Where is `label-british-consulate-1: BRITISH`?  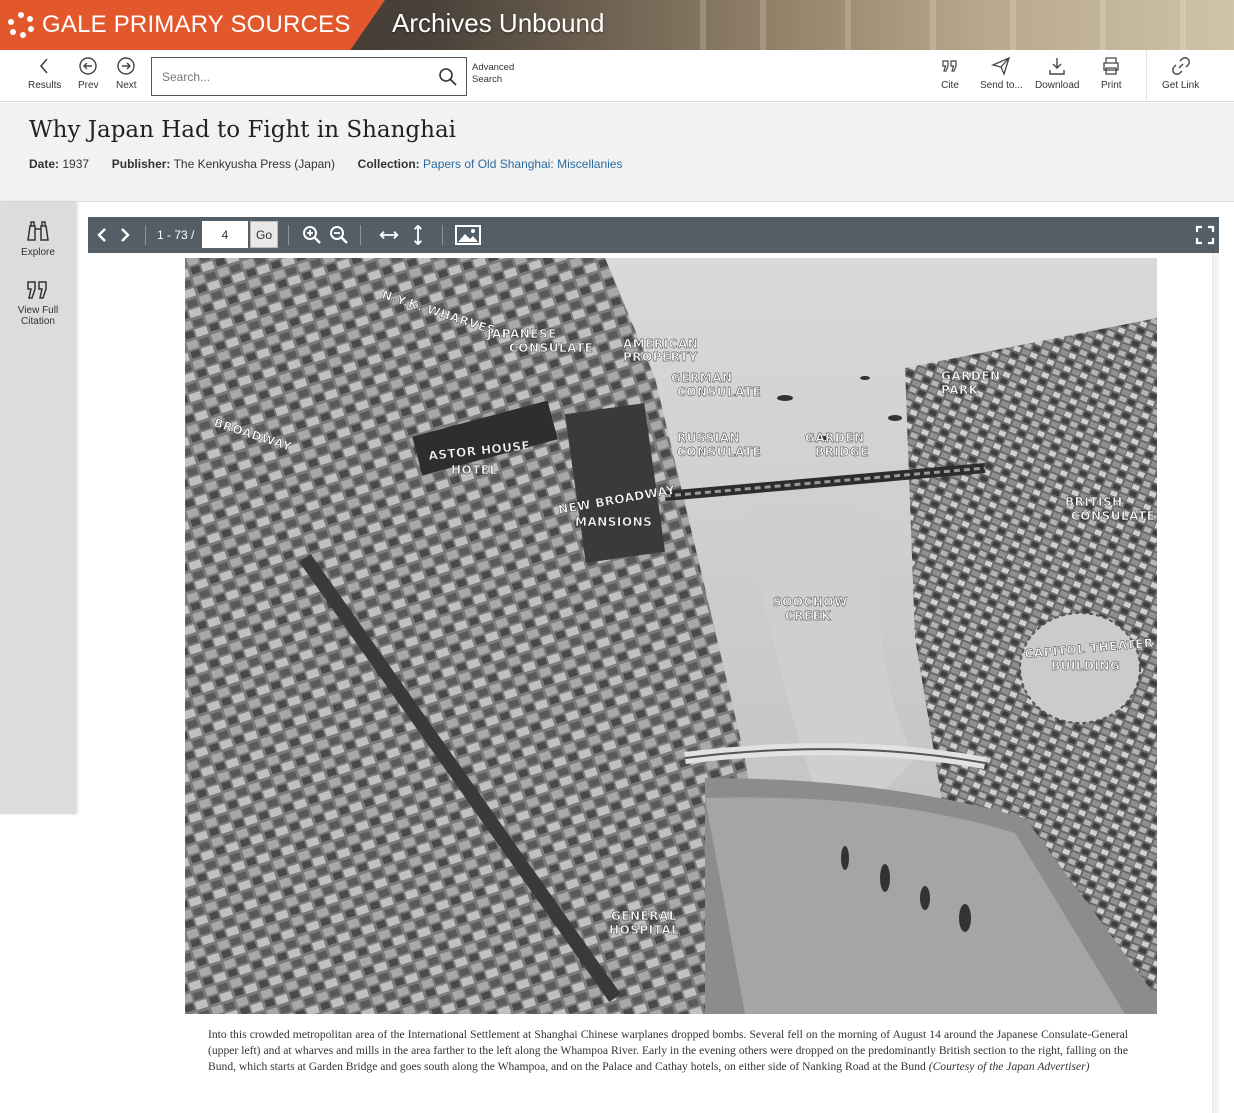
label-british-consulate-1: BRITISH is located at coordinates (1094, 502).